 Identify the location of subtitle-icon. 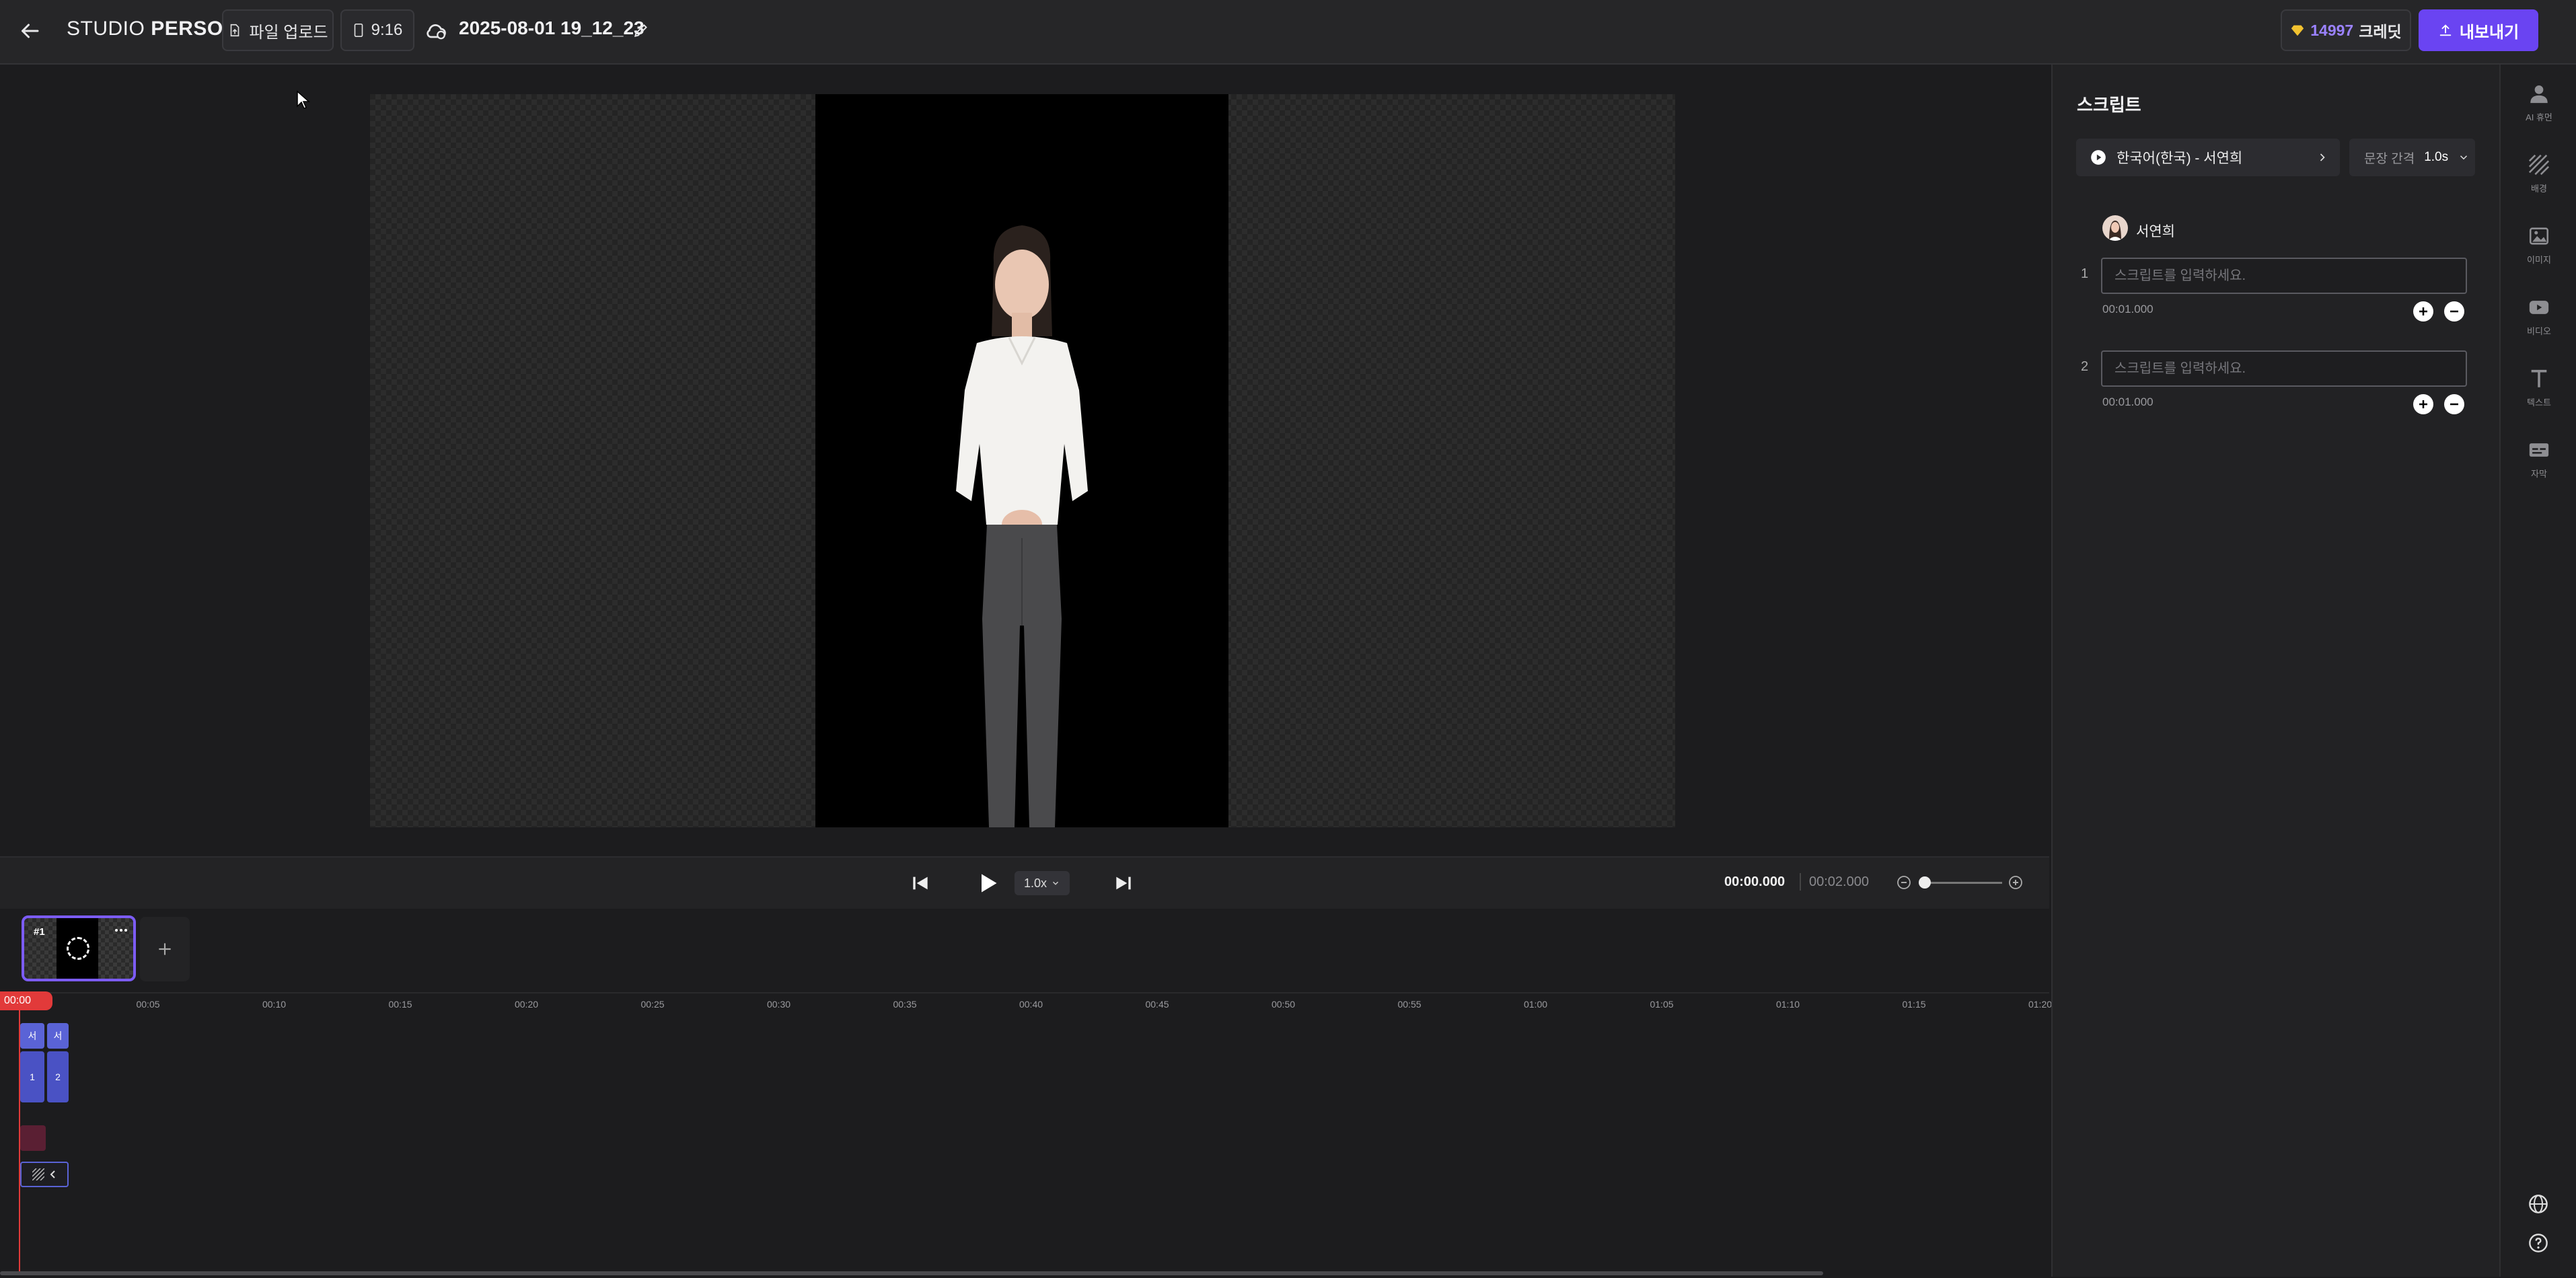
(2539, 450).